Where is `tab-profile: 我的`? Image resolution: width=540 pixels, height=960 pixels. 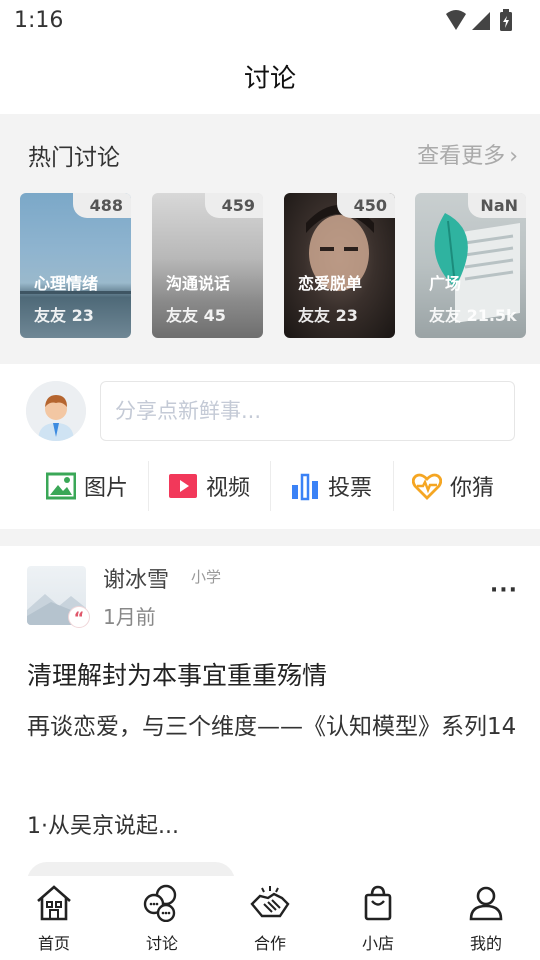
tab-profile: 我的 is located at coordinates (486, 919).